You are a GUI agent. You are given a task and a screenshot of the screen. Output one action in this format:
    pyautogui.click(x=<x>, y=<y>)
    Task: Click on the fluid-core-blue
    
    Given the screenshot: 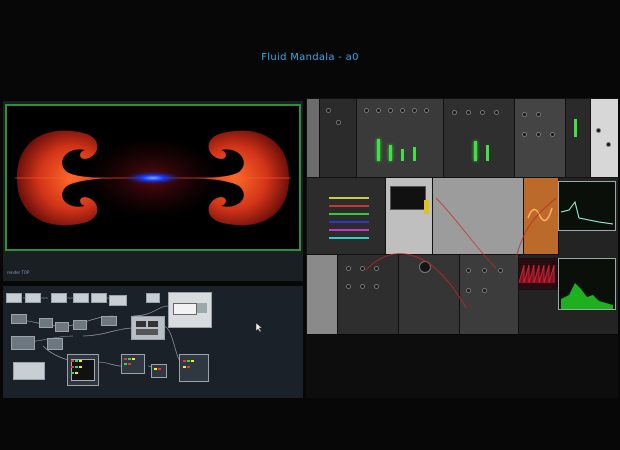 What is the action you would take?
    pyautogui.click(x=153, y=178)
    